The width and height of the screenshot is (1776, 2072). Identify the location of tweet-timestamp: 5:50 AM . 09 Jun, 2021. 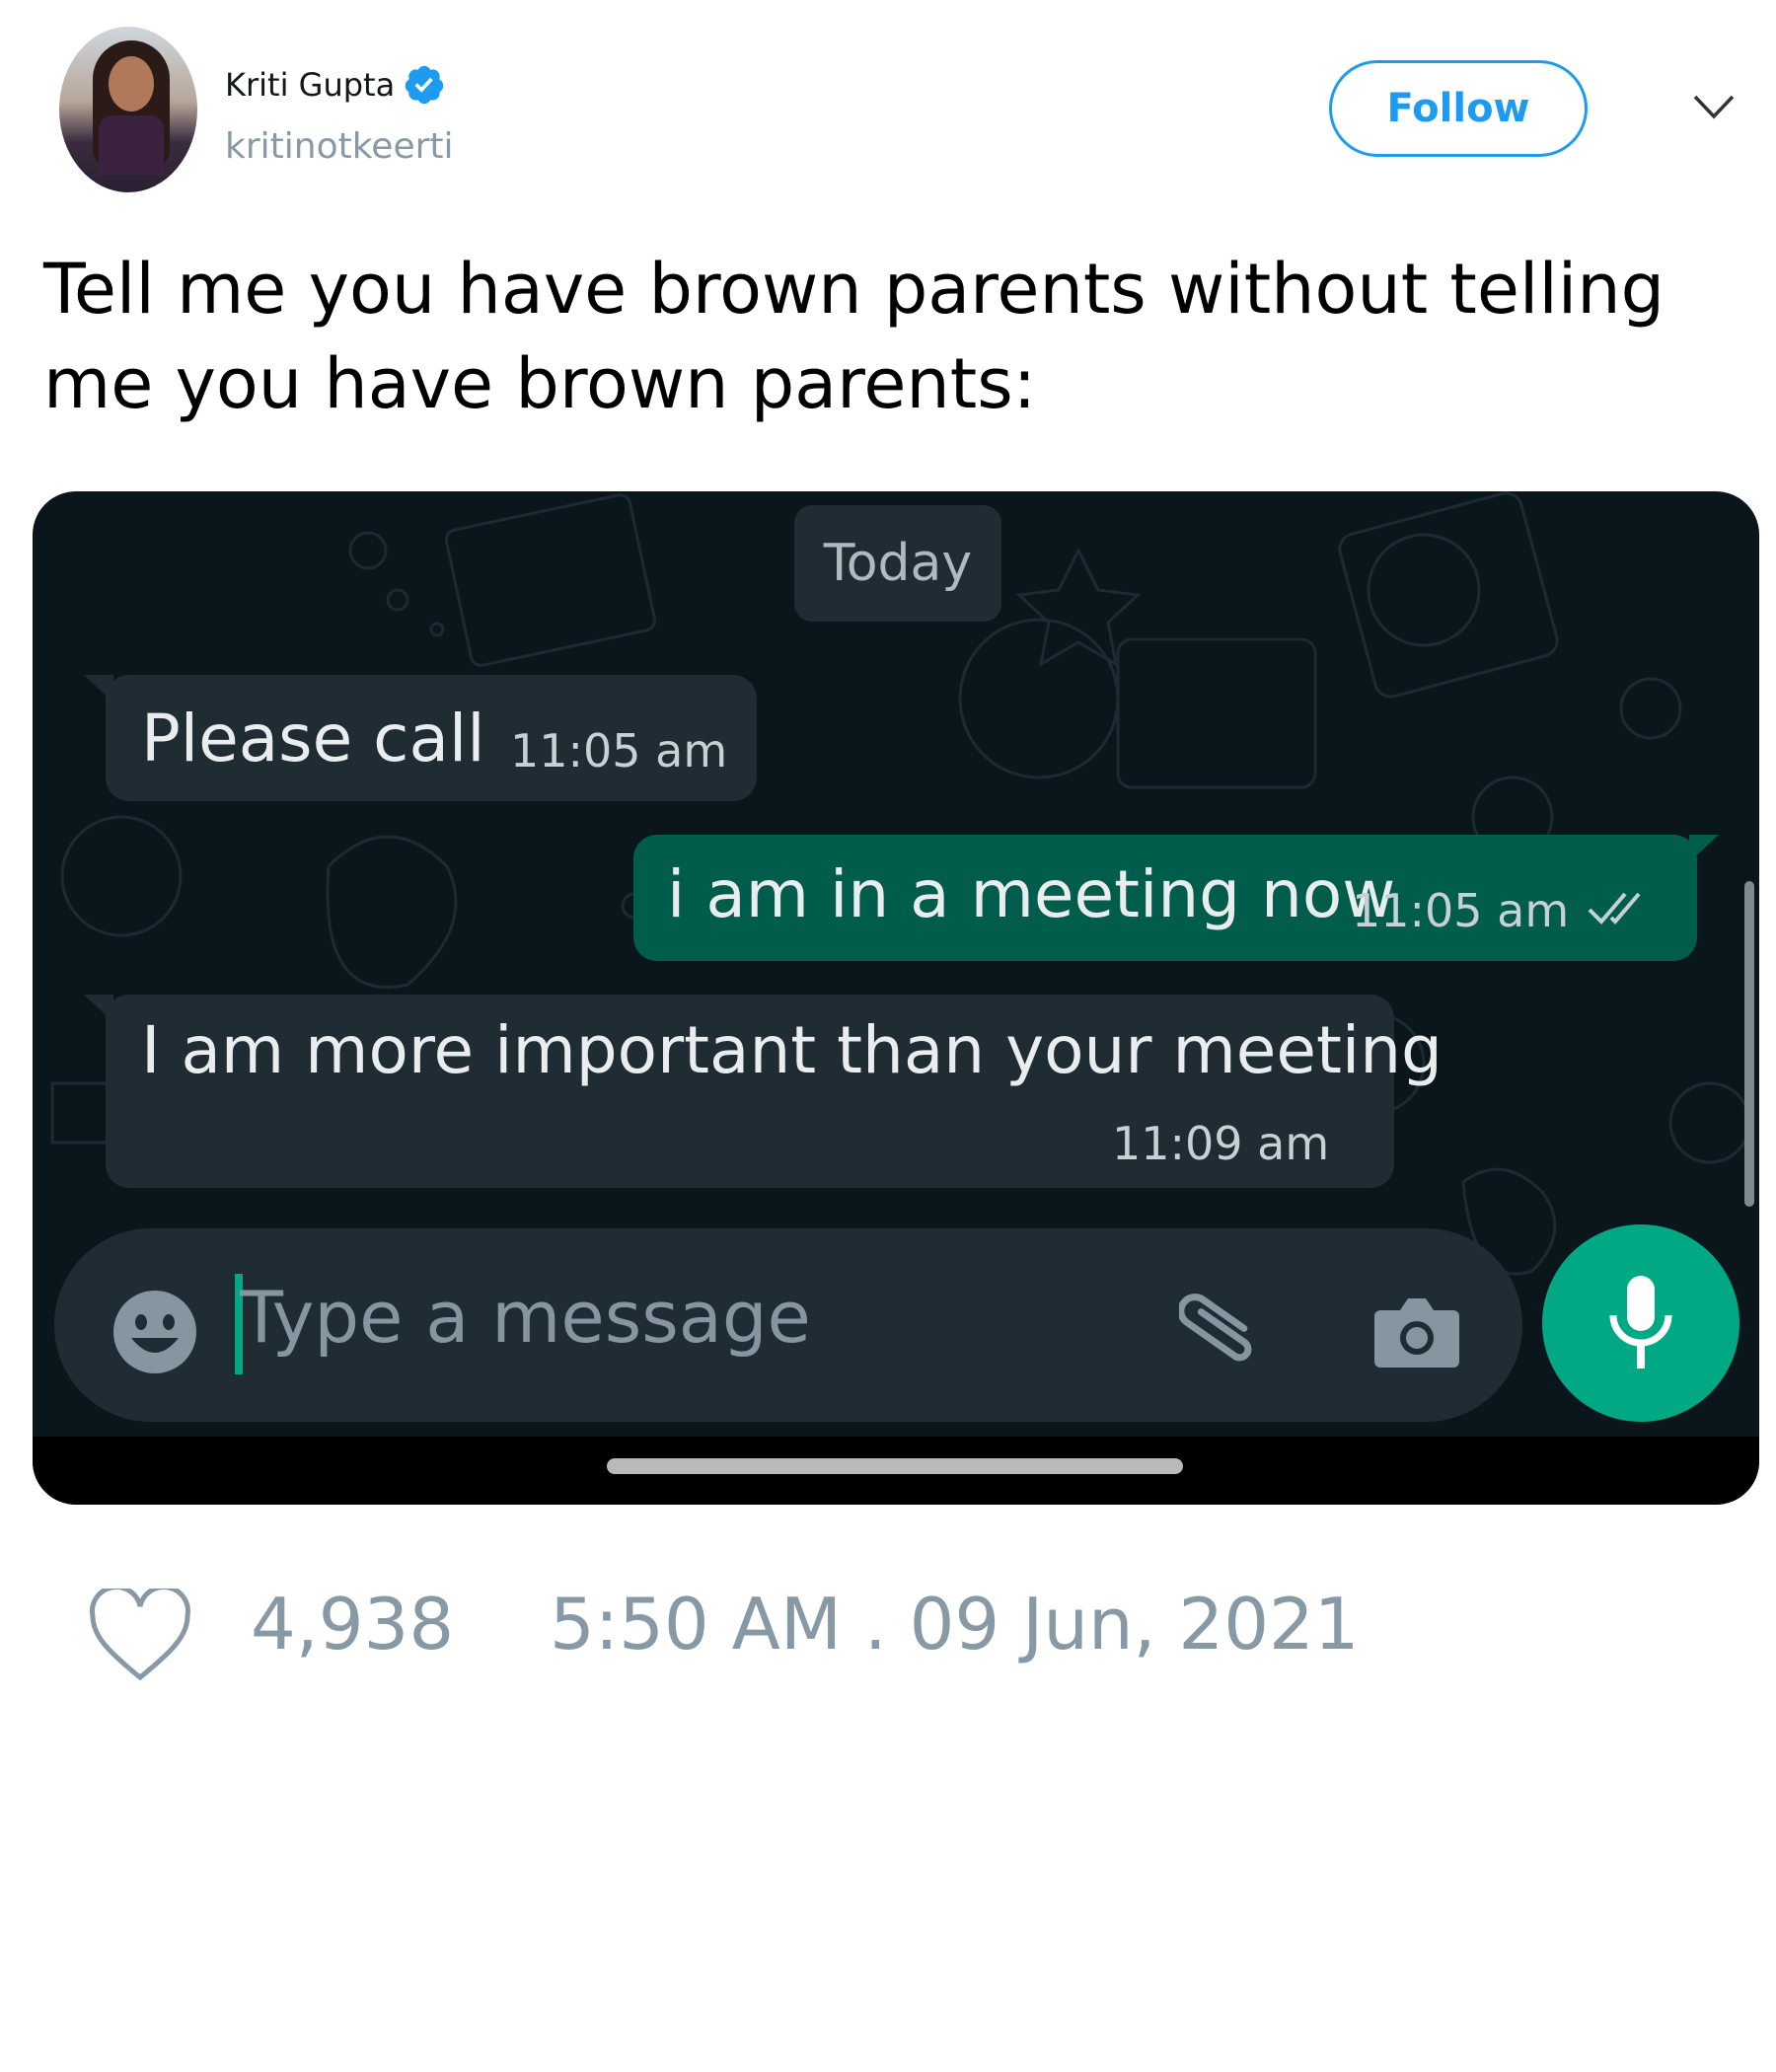
(955, 1624).